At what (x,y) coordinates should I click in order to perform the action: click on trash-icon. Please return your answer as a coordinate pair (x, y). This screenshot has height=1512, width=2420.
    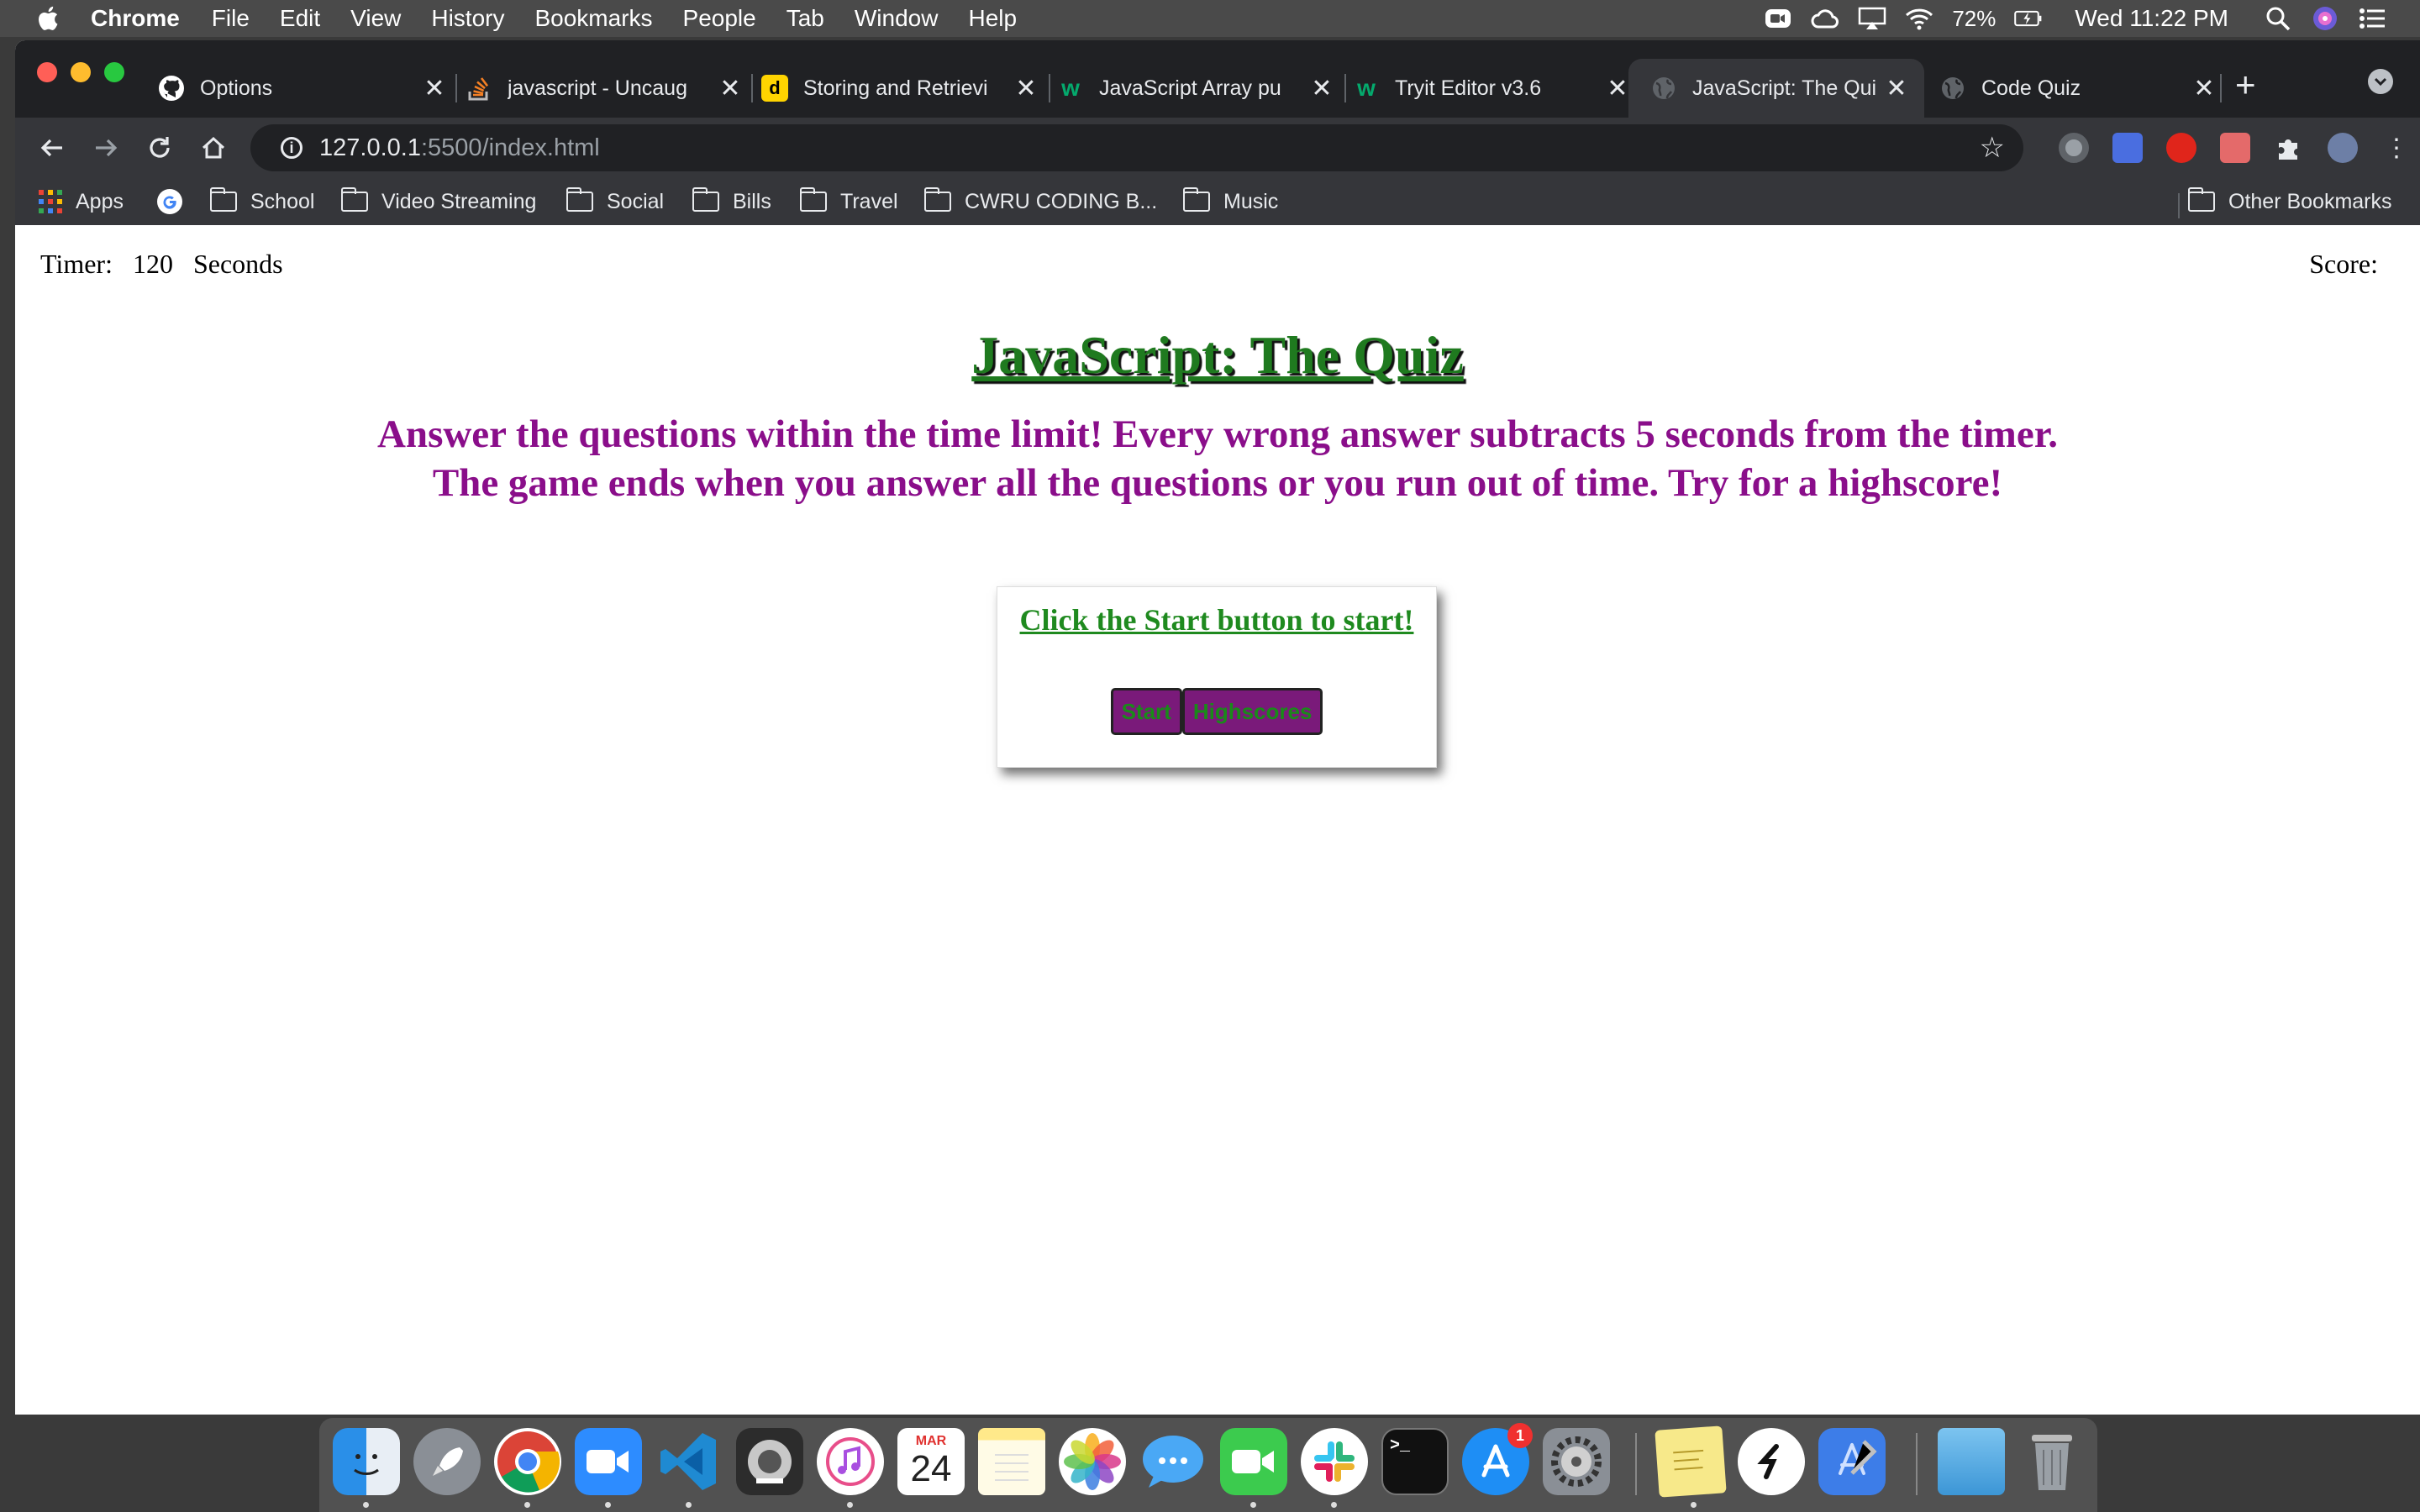
    Looking at the image, I should click on (2052, 1461).